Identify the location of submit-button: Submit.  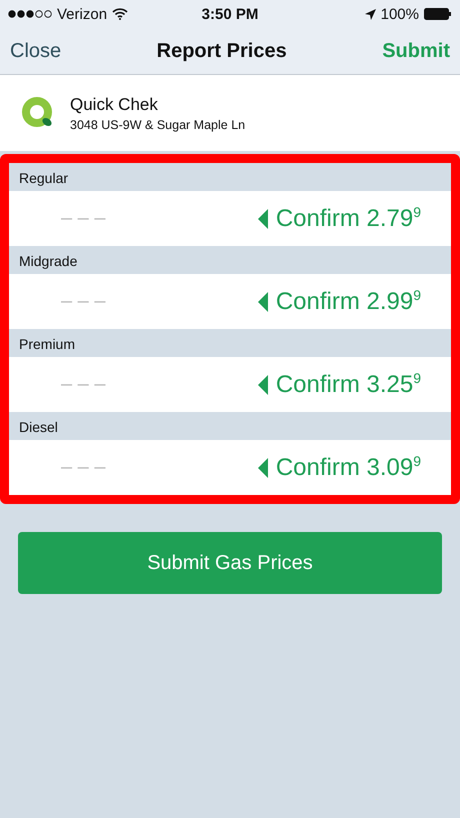
(416, 51).